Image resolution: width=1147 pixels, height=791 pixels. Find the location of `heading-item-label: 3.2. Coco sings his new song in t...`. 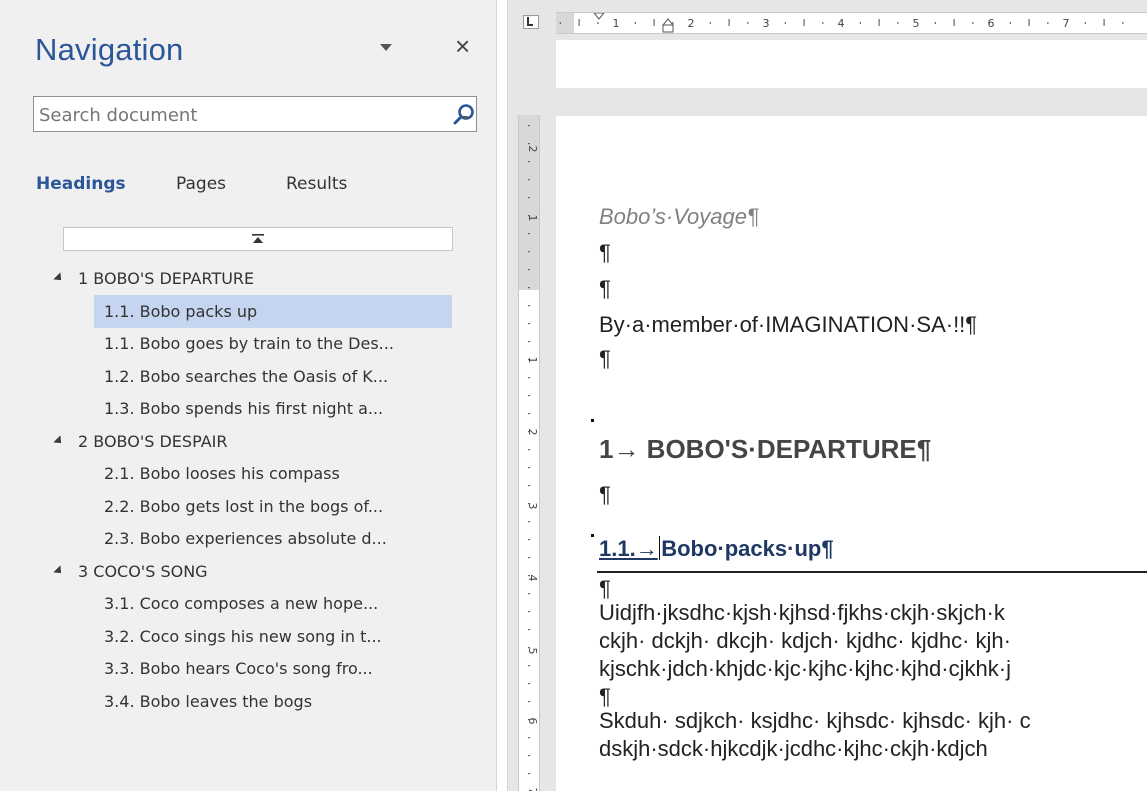

heading-item-label: 3.2. Coco sings his new song in t... is located at coordinates (243, 636).